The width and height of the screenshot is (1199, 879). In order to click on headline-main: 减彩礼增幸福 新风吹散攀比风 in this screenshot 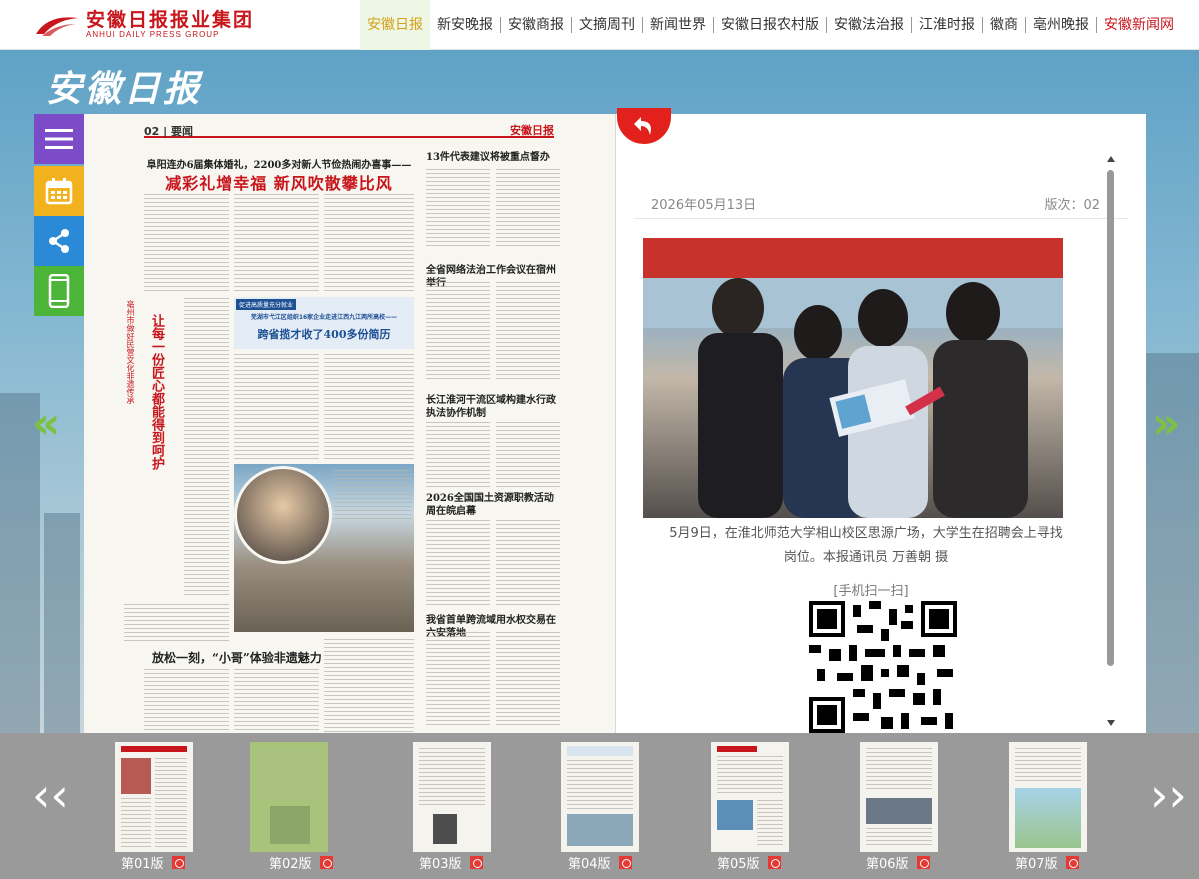, I will do `click(279, 182)`.